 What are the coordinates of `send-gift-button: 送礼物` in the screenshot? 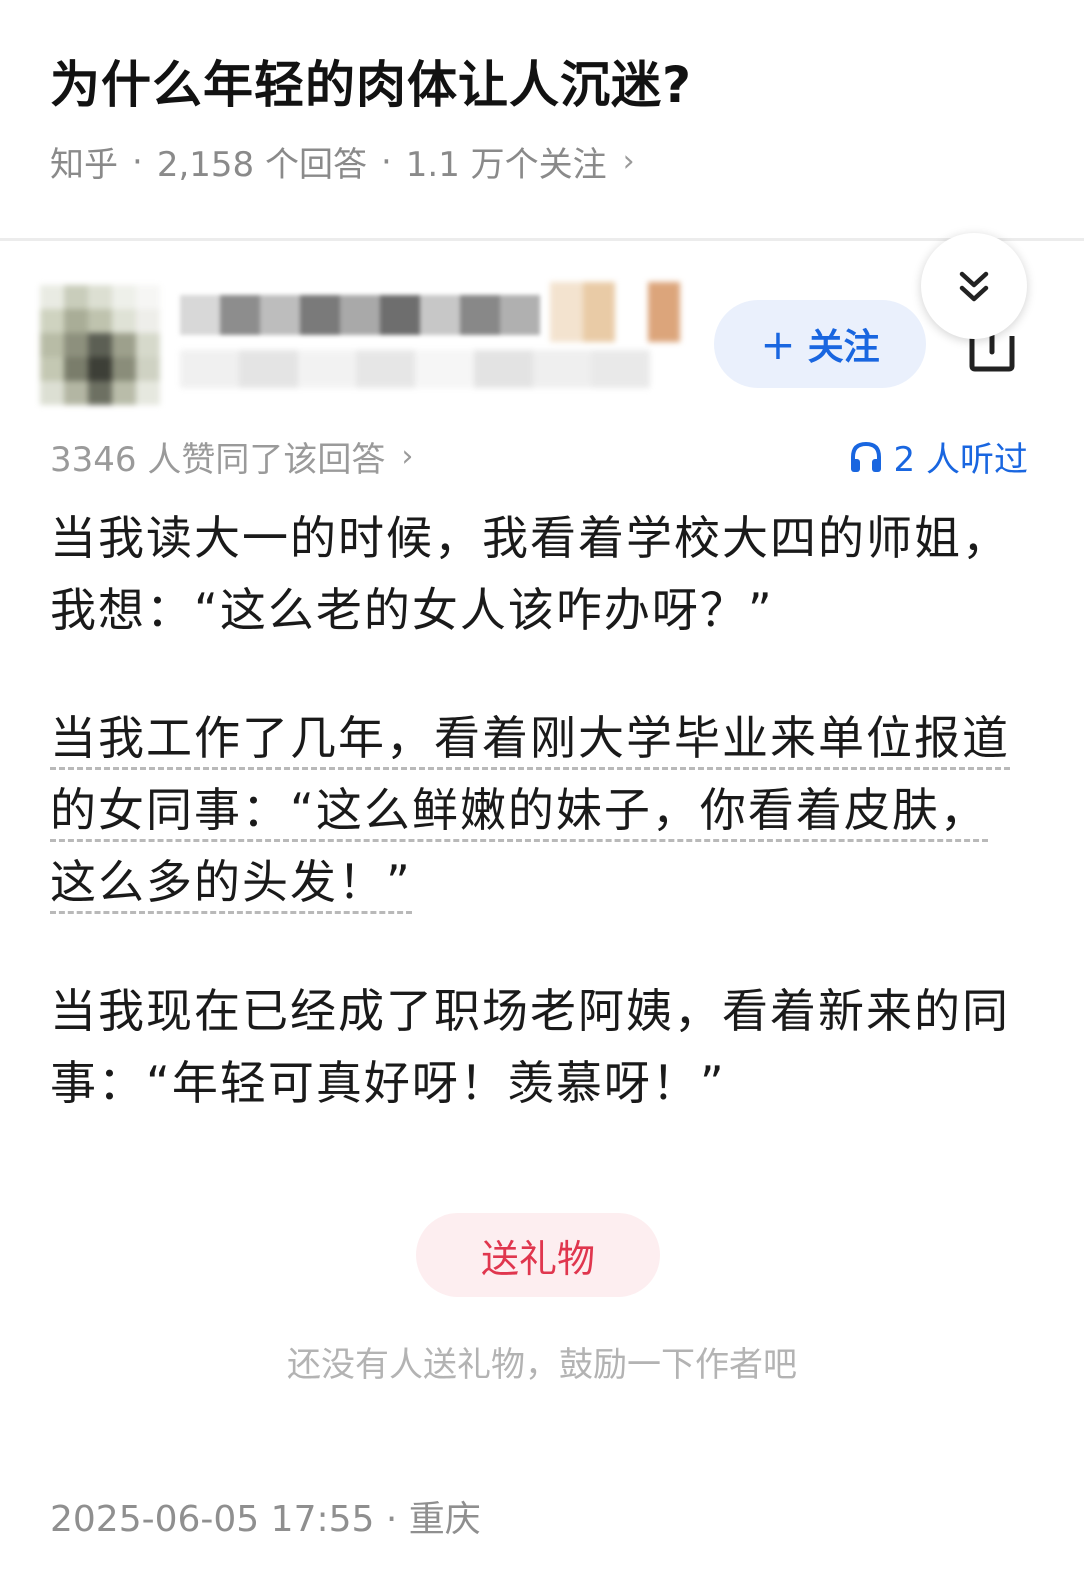 It's located at (538, 1255).